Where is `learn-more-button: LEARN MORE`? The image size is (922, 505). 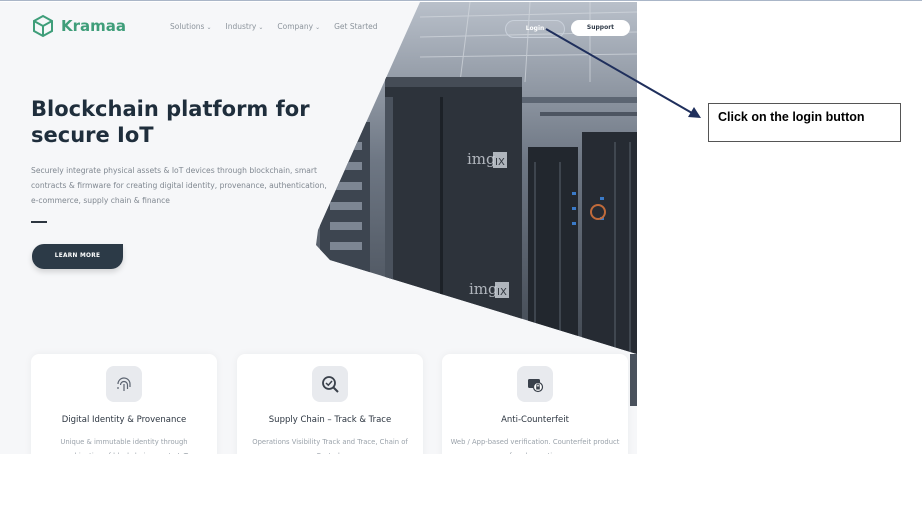 learn-more-button: LEARN MORE is located at coordinates (77, 256).